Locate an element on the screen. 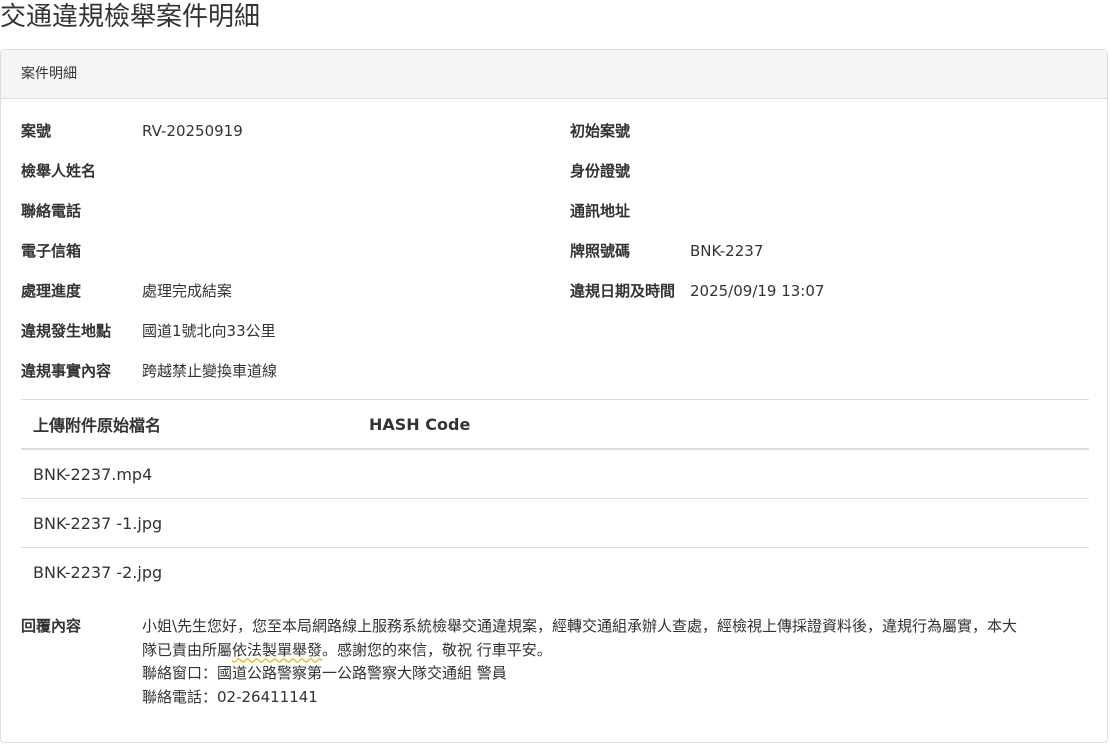 The height and width of the screenshot is (745, 1110). id-number-label: 身份證號 is located at coordinates (600, 171).